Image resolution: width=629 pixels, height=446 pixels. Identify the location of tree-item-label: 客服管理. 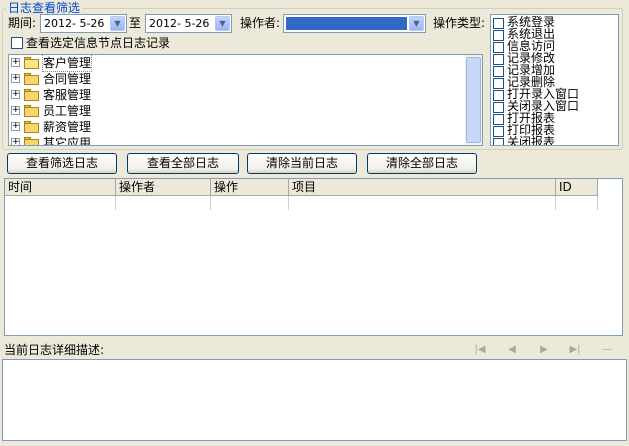
(67, 95).